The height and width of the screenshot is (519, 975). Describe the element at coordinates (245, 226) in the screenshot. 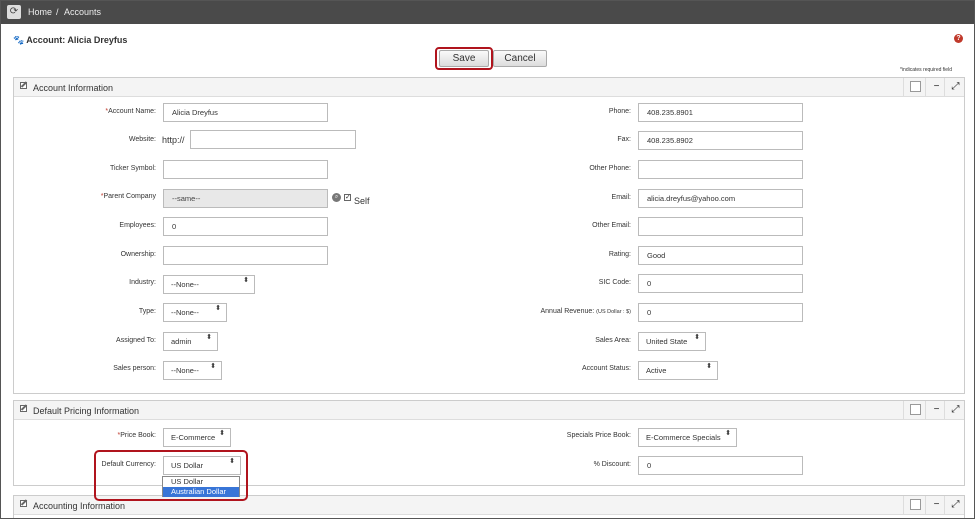

I see `employees-input: 0` at that location.